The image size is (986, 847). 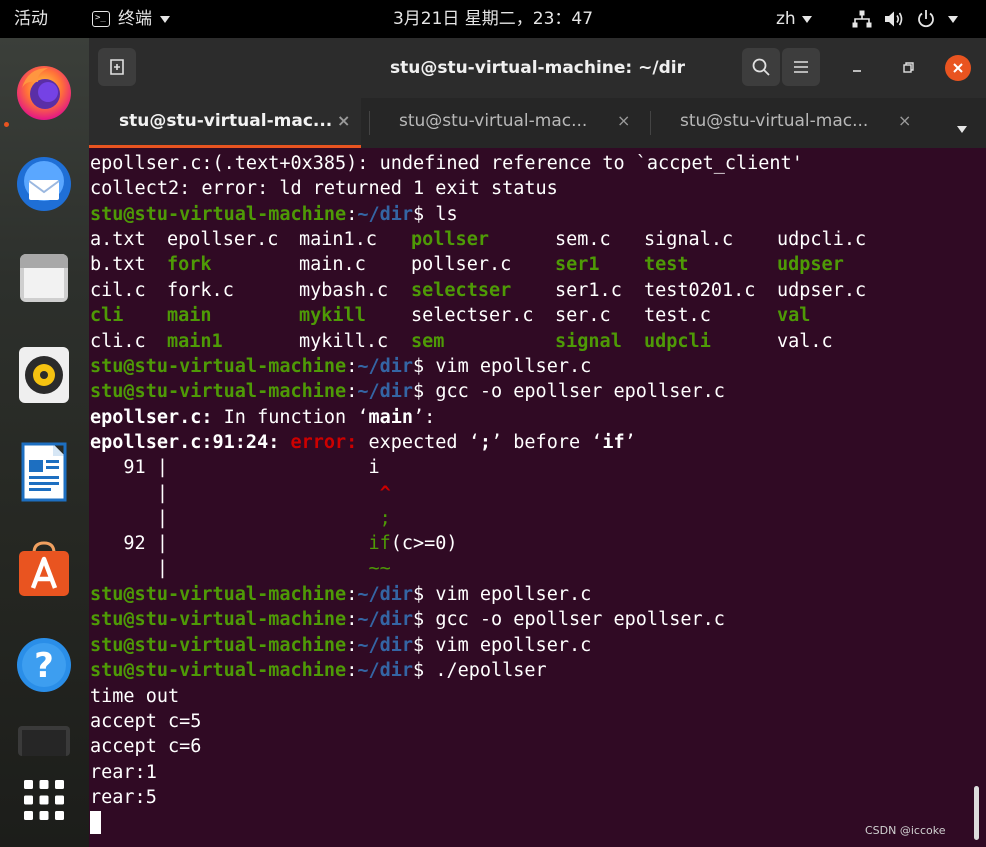 I want to click on dock-software, so click(x=44, y=569).